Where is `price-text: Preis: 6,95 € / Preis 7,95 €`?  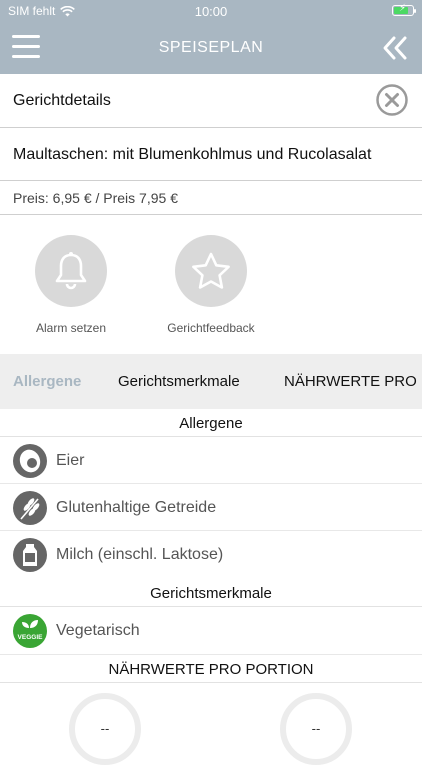
price-text: Preis: 6,95 € / Preis 7,95 € is located at coordinates (95, 198).